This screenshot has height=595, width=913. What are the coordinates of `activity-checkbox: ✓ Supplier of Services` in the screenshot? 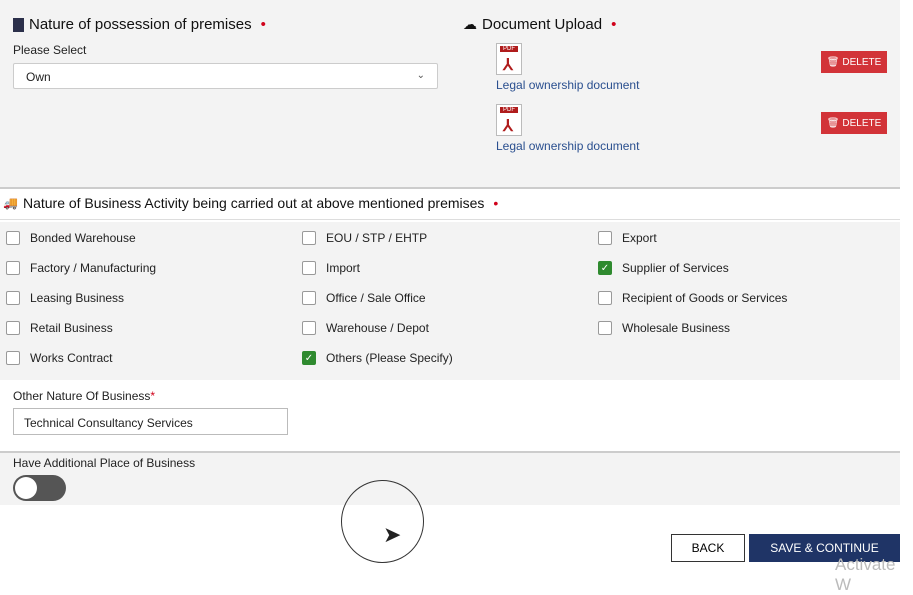 It's located at (663, 268).